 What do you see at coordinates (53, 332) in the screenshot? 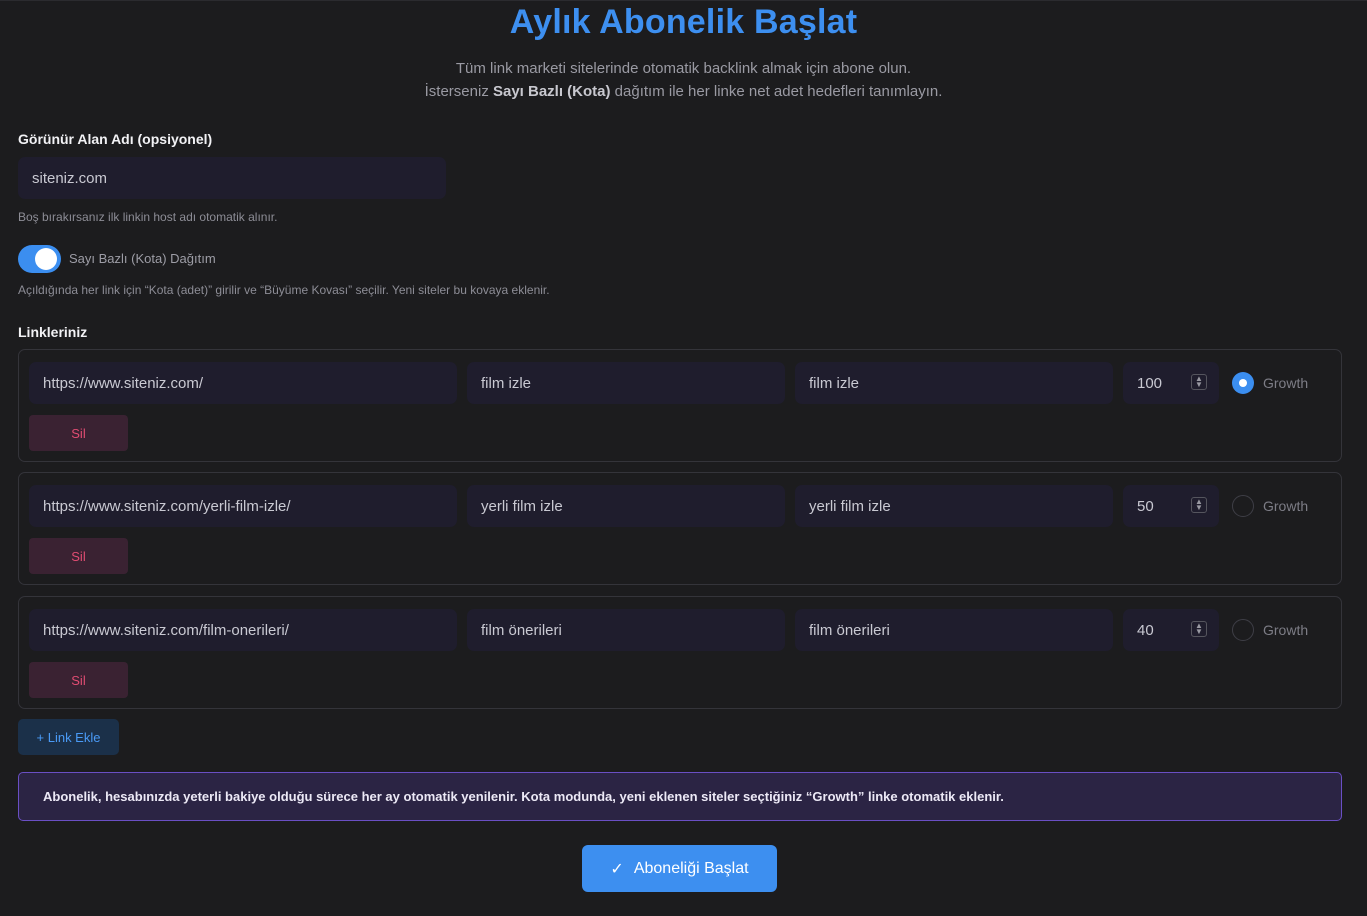
I see `links-label: Linkleriniz` at bounding box center [53, 332].